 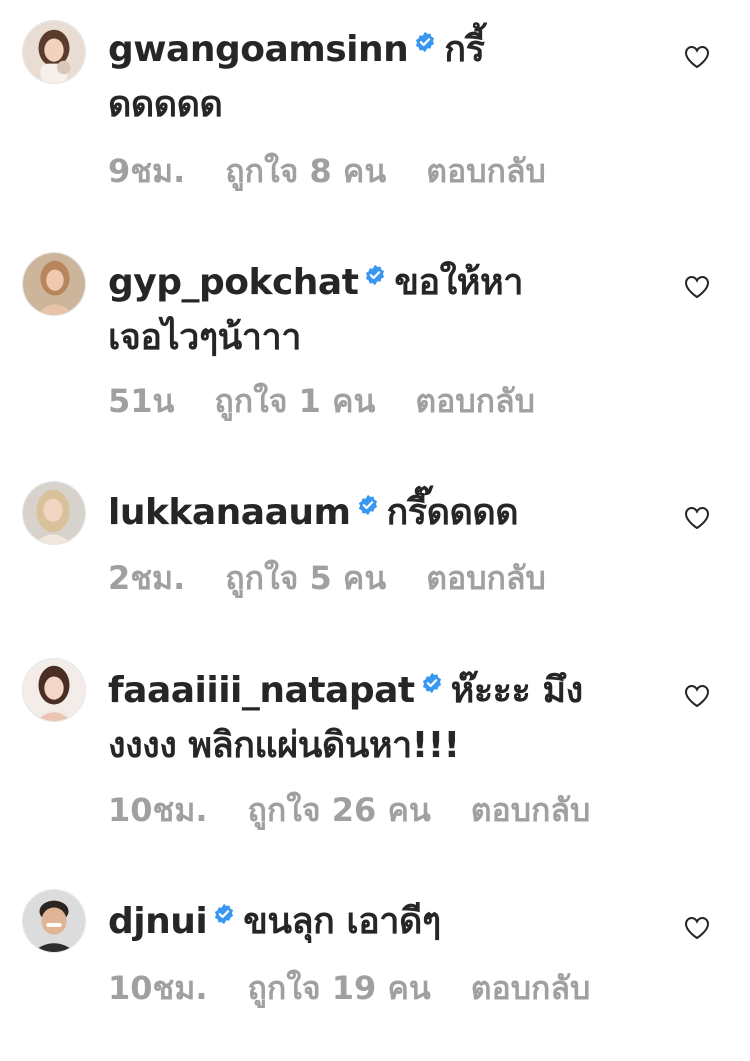 I want to click on likes-count: ถูกใจ 1 คน, so click(x=294, y=401).